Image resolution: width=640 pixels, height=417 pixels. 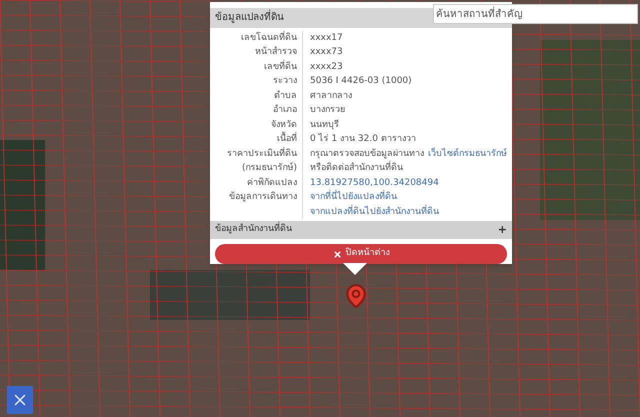 I want to click on field-label: เลขโฉนดที่ดิน, so click(x=269, y=37).